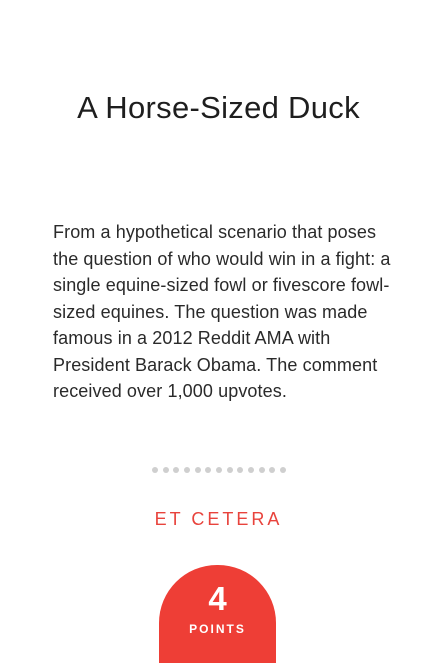 This screenshot has width=437, height=663. I want to click on points-badge: 4 POINTS, so click(217, 614).